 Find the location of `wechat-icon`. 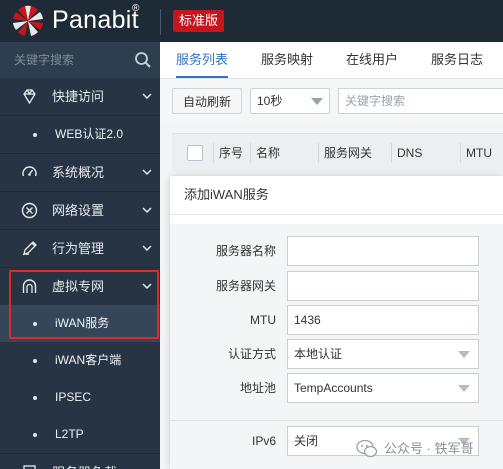

wechat-icon is located at coordinates (367, 448).